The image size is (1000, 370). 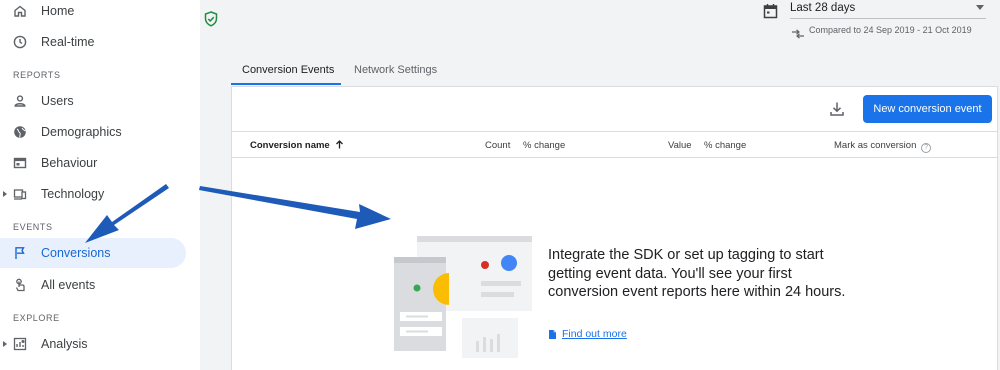 I want to click on sidebar-item-technology: Technology, so click(x=93, y=193).